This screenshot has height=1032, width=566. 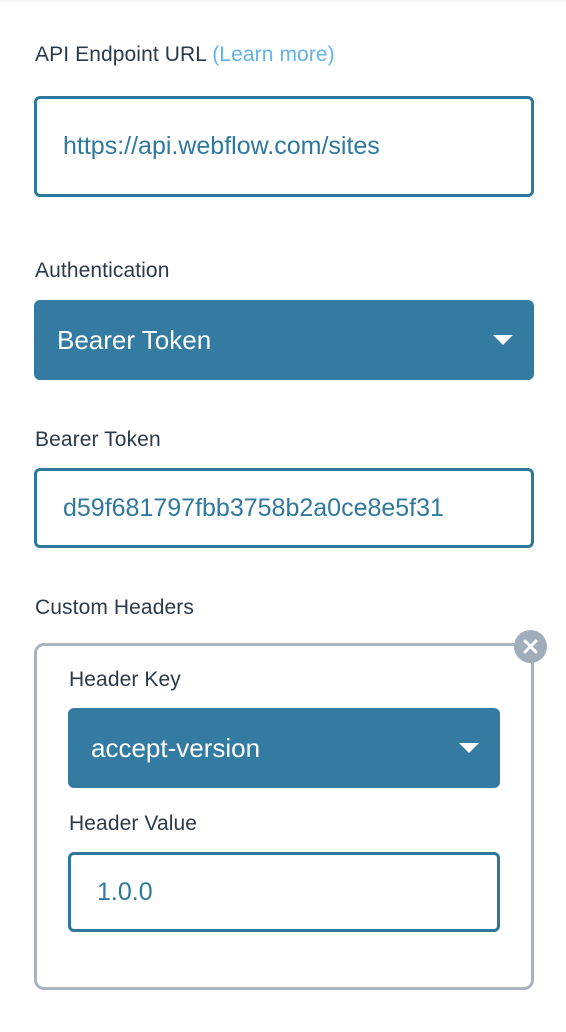 I want to click on endpoint-label-text: API Endpoint URL, so click(x=121, y=54).